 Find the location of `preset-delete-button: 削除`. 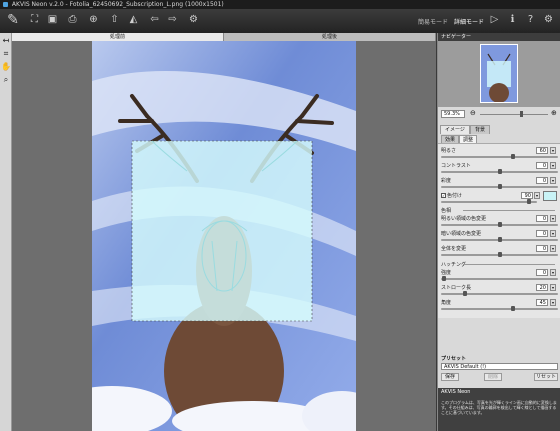

preset-delete-button: 削除 is located at coordinates (493, 377).